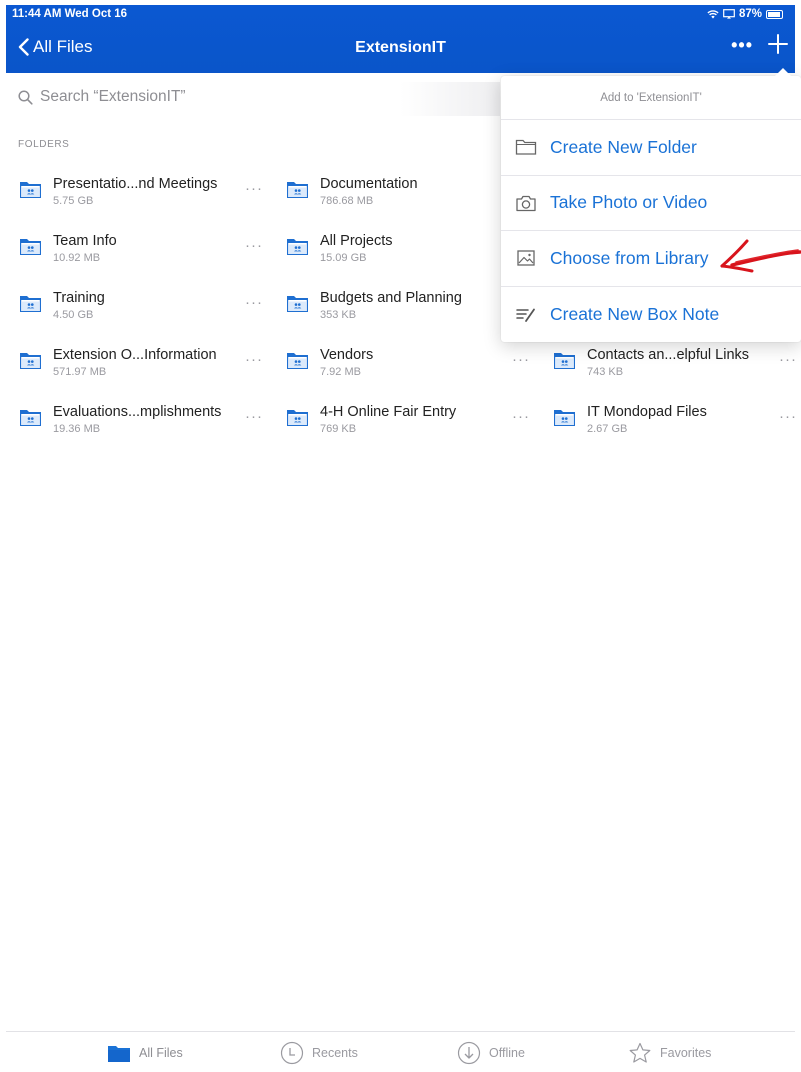  Describe the element at coordinates (742, 45) in the screenshot. I see `more-options-button: •••` at that location.